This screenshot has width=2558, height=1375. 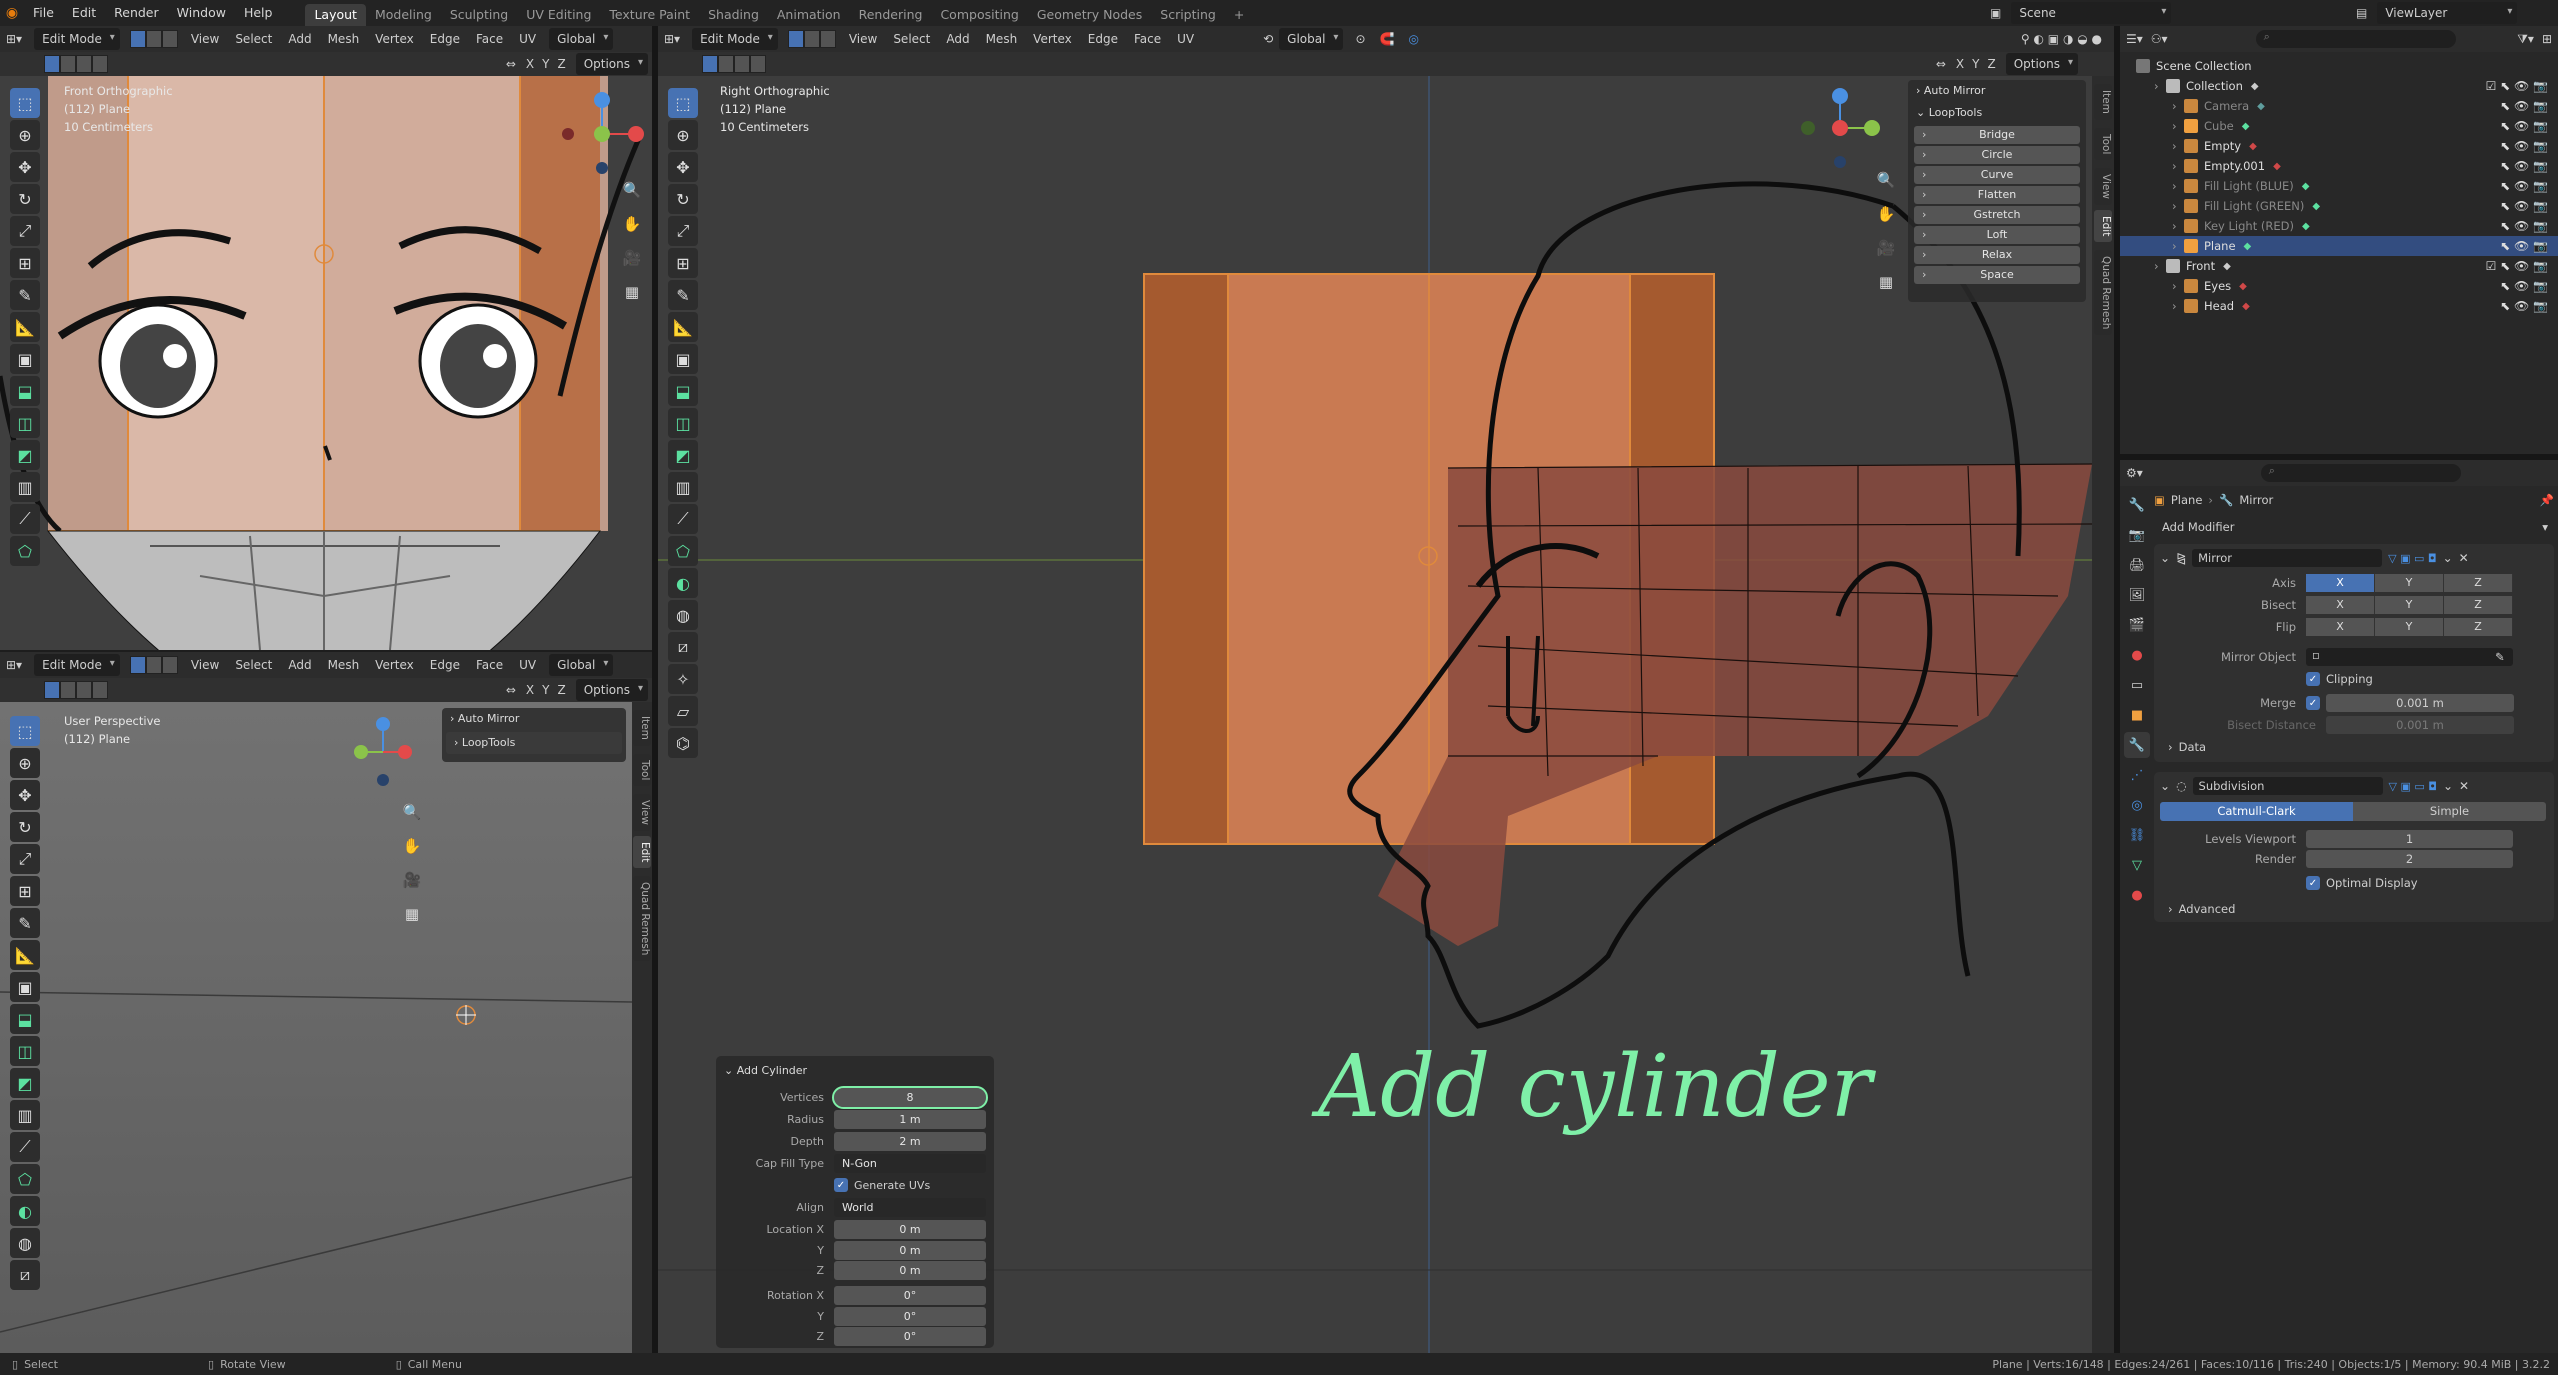 I want to click on rotation-y-field: 0°, so click(x=910, y=1316).